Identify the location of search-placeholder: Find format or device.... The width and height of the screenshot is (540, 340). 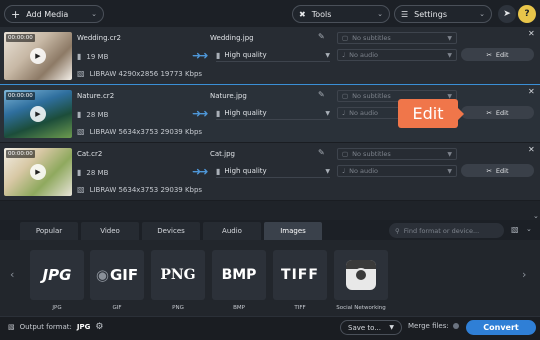
(441, 230).